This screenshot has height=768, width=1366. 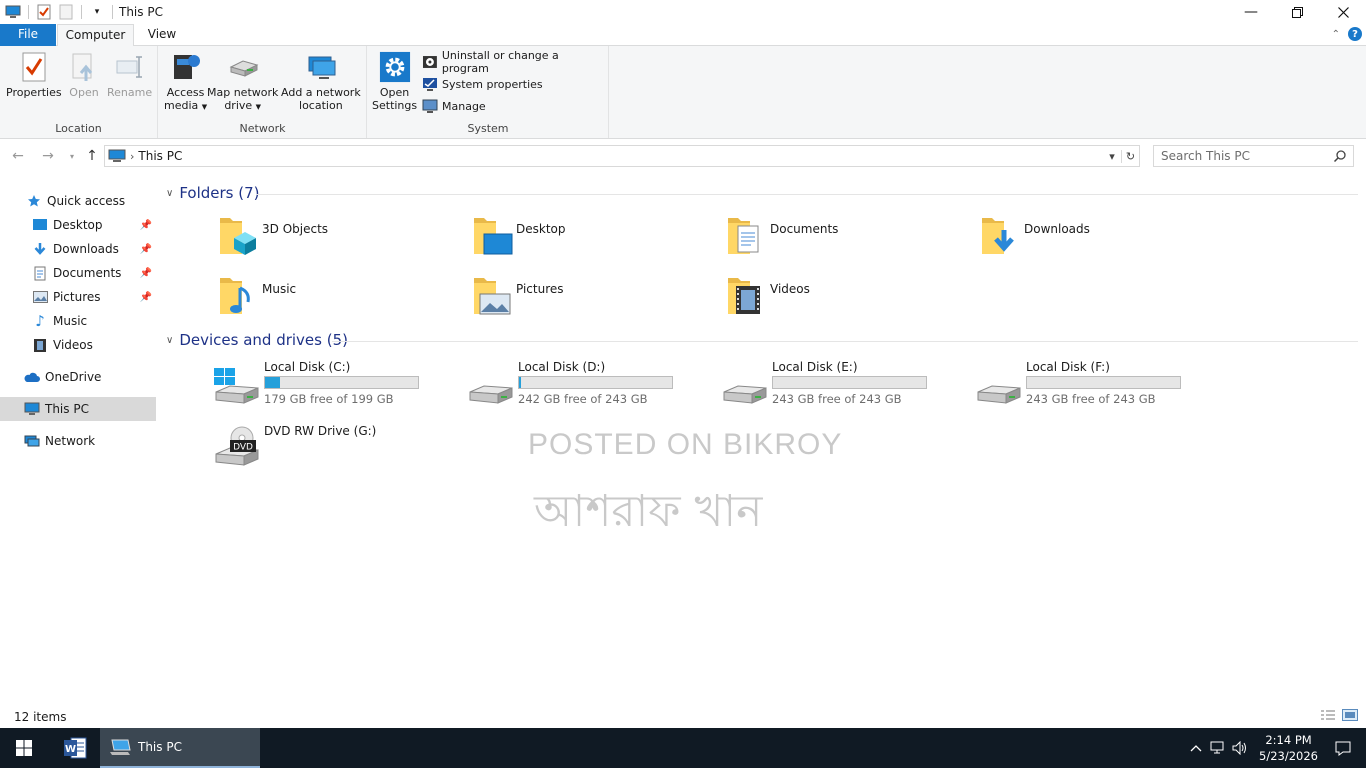 What do you see at coordinates (488, 128) in the screenshot?
I see `system-group-label: System` at bounding box center [488, 128].